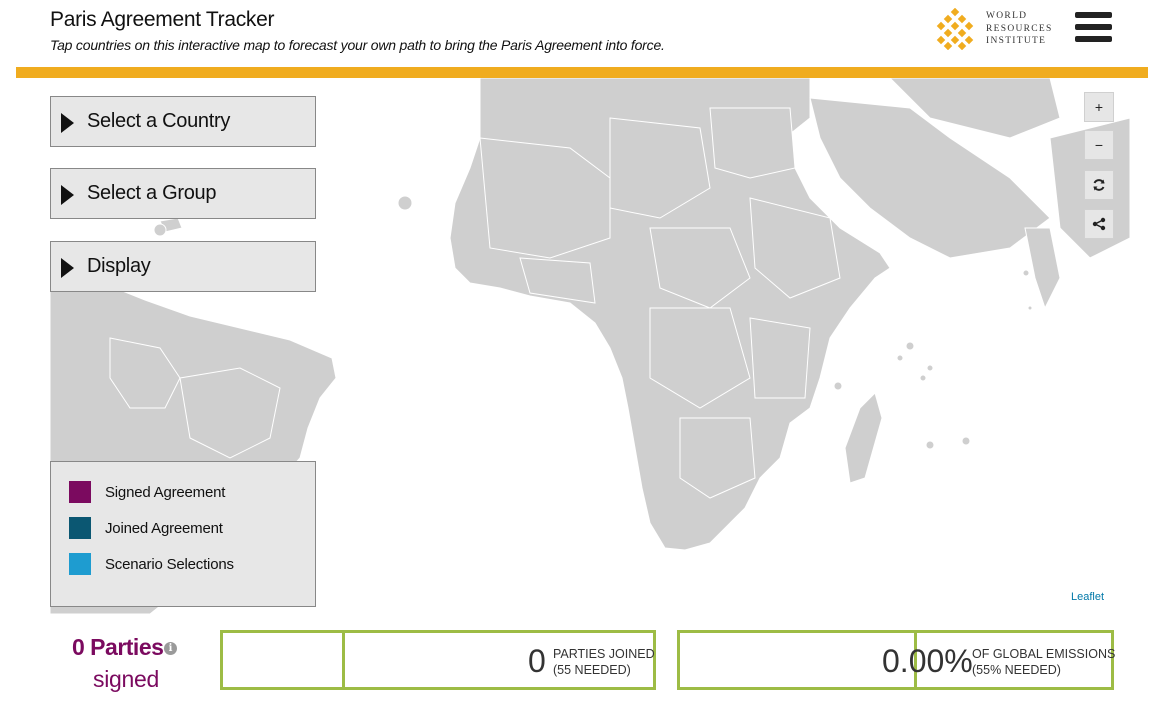 The height and width of the screenshot is (721, 1176). Describe the element at coordinates (582, 72) in the screenshot. I see `header-accent-bar` at that location.